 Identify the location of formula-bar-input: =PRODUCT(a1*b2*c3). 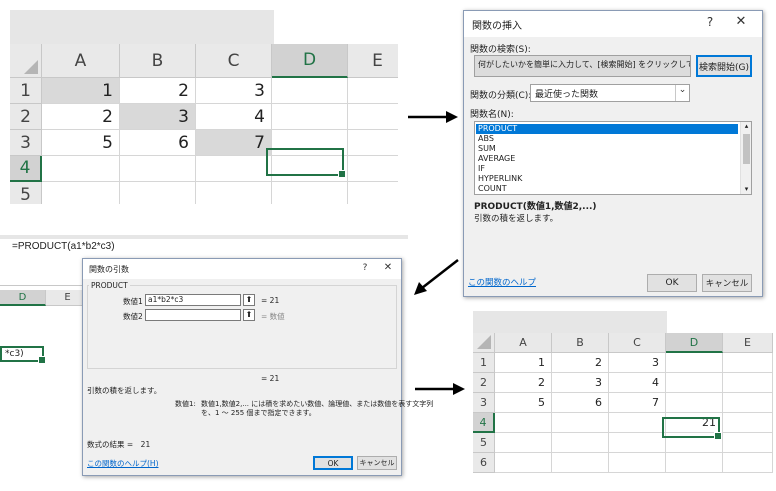
(63, 246).